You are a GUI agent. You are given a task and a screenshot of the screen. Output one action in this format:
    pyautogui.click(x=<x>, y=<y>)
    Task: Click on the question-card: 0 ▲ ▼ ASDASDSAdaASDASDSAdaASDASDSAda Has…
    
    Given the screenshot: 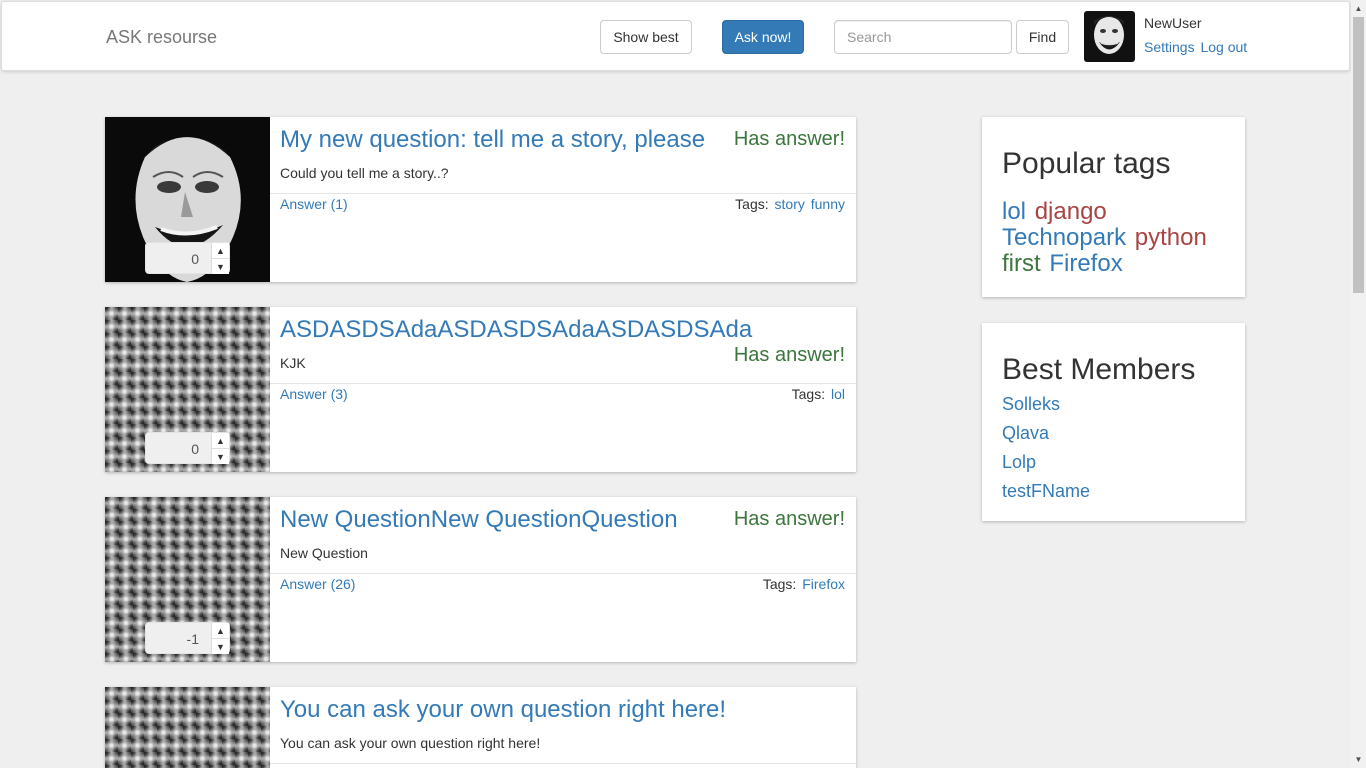 What is the action you would take?
    pyautogui.click(x=480, y=389)
    